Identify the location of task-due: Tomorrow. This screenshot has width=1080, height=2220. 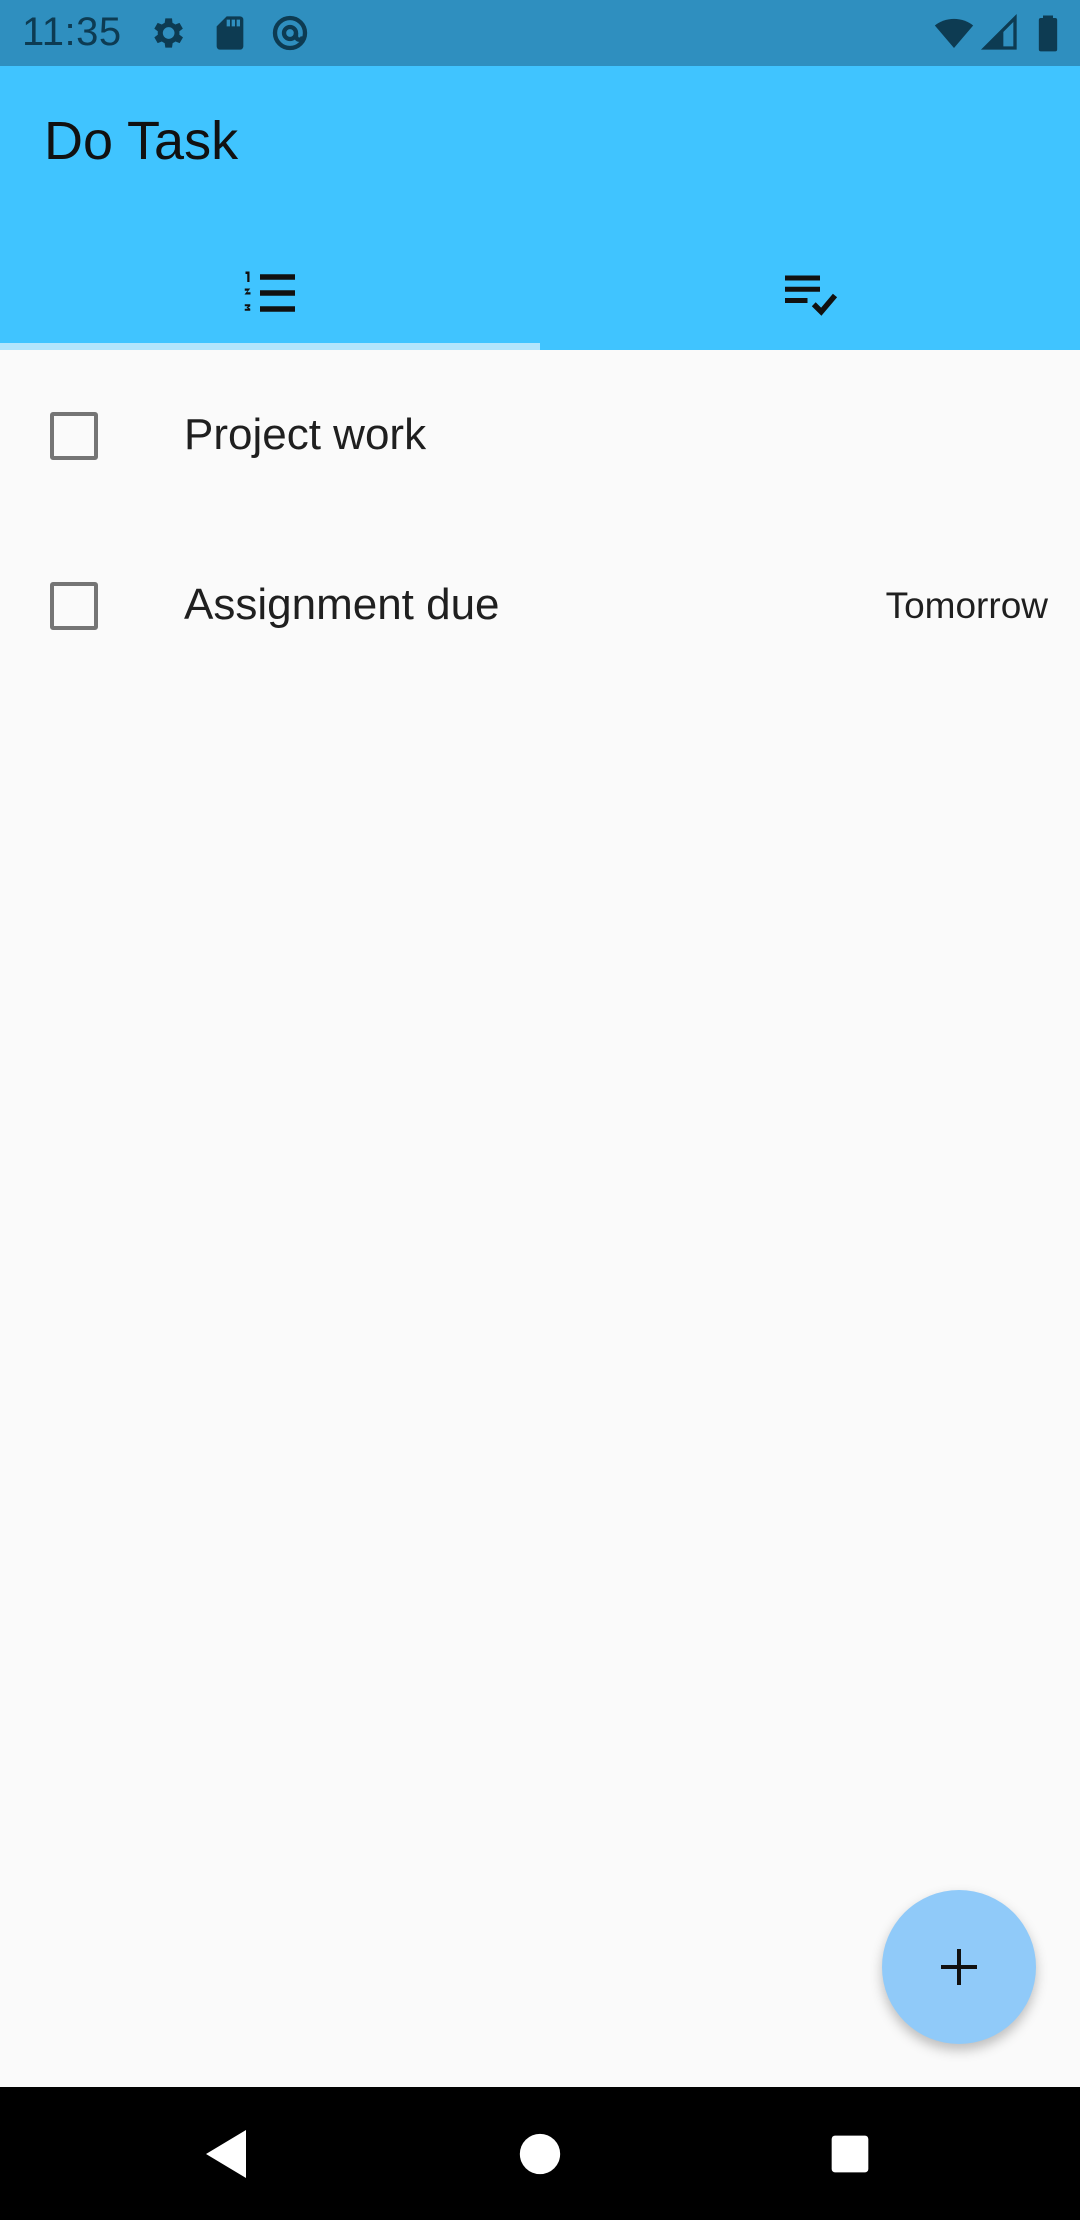
(966, 605).